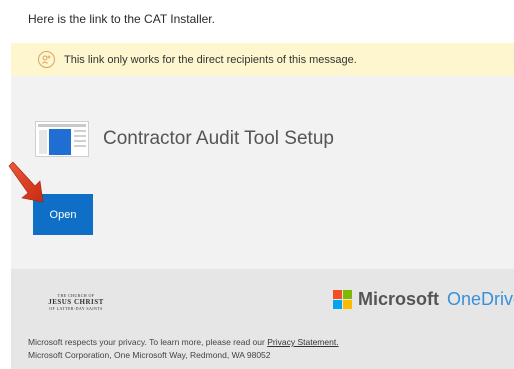  Describe the element at coordinates (342, 299) in the screenshot. I see `microsoft-logo-icon` at that location.